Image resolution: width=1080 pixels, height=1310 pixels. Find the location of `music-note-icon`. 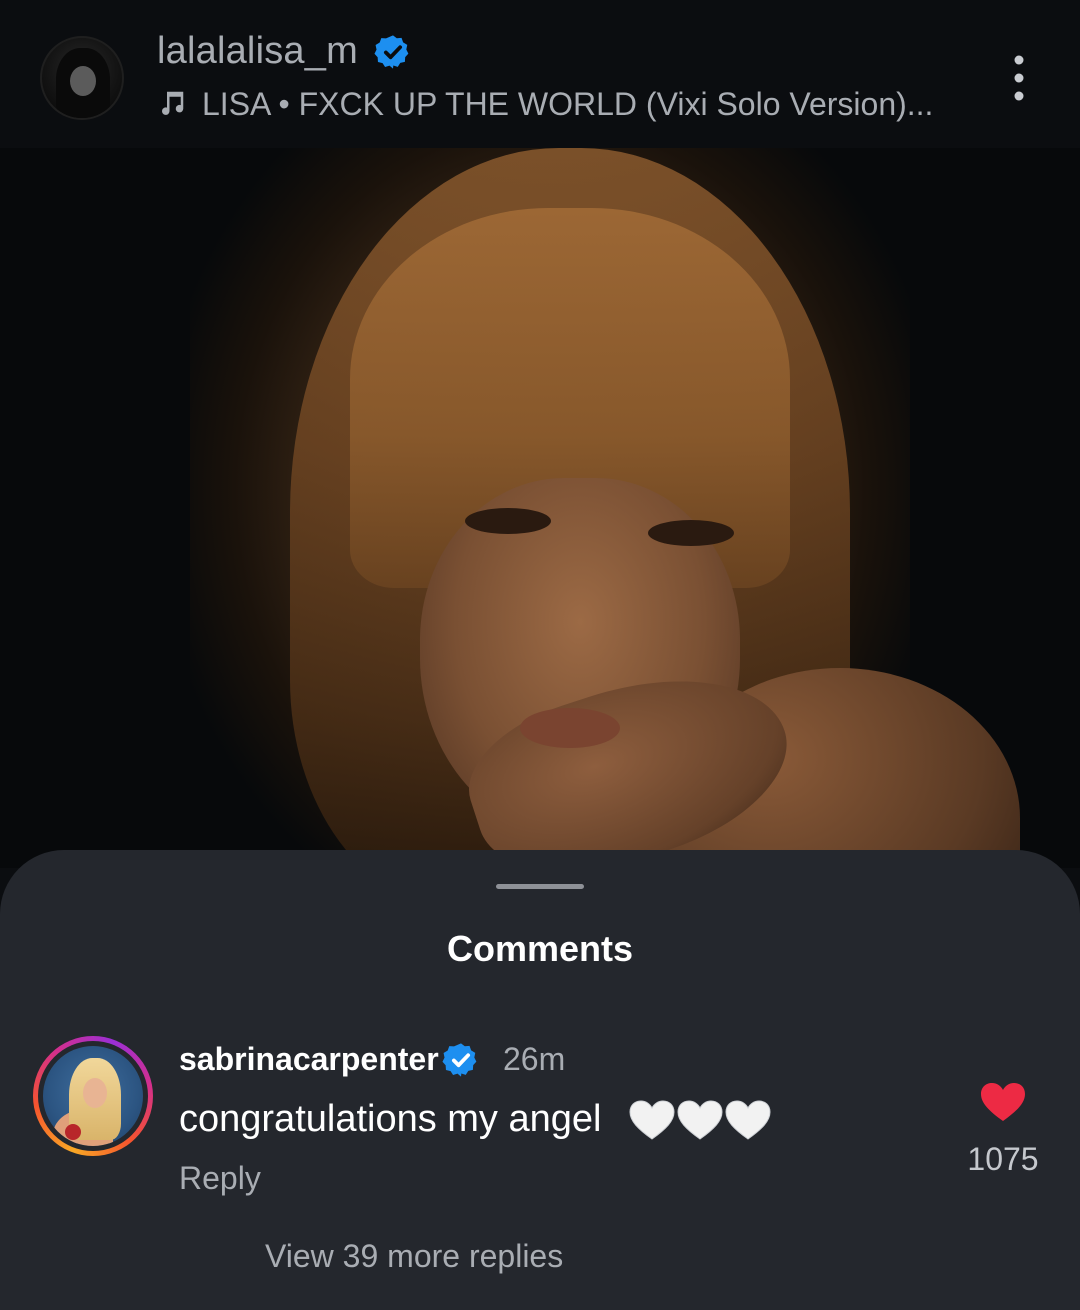

music-note-icon is located at coordinates (173, 103).